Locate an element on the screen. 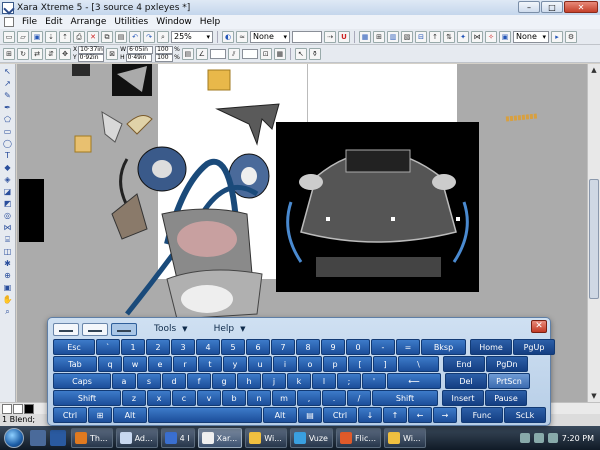 This screenshot has height=450, width=600. key-8: 8 is located at coordinates (308, 347).